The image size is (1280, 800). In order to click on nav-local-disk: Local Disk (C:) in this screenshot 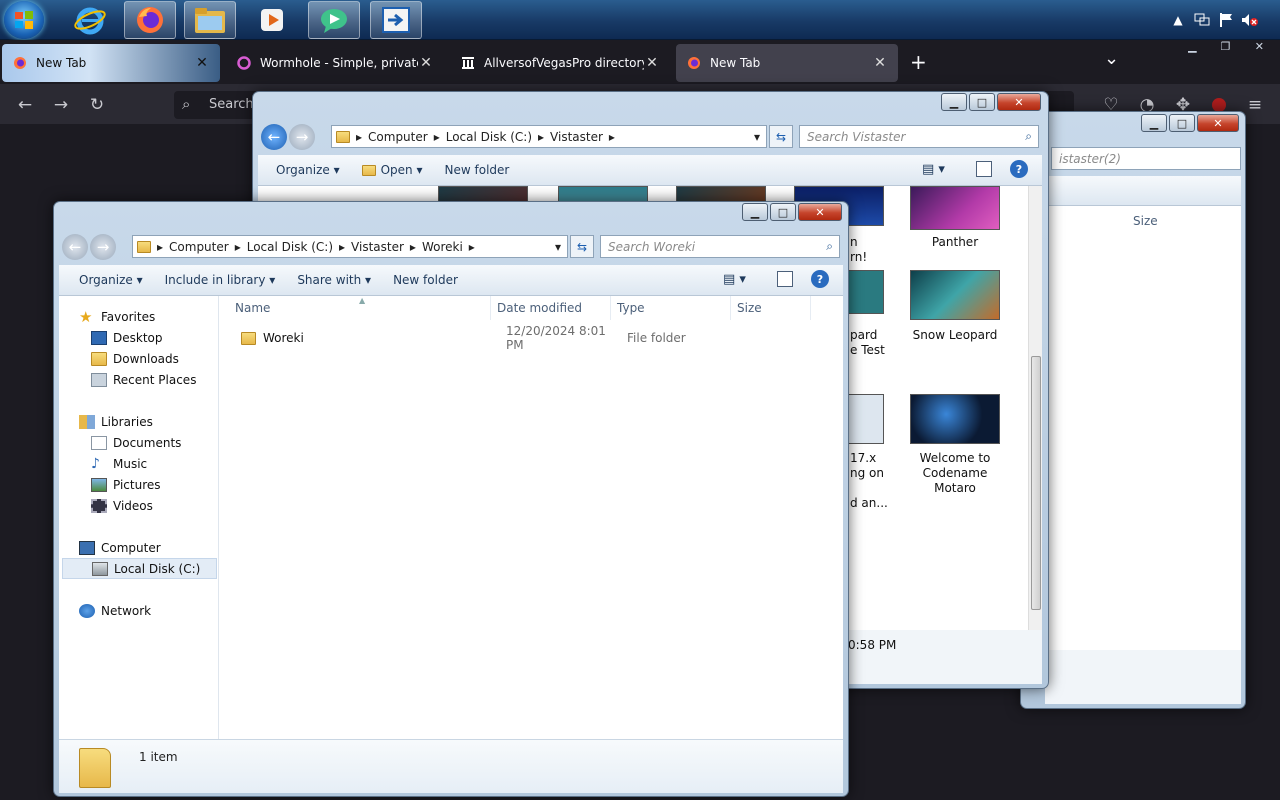, I will do `click(139, 568)`.